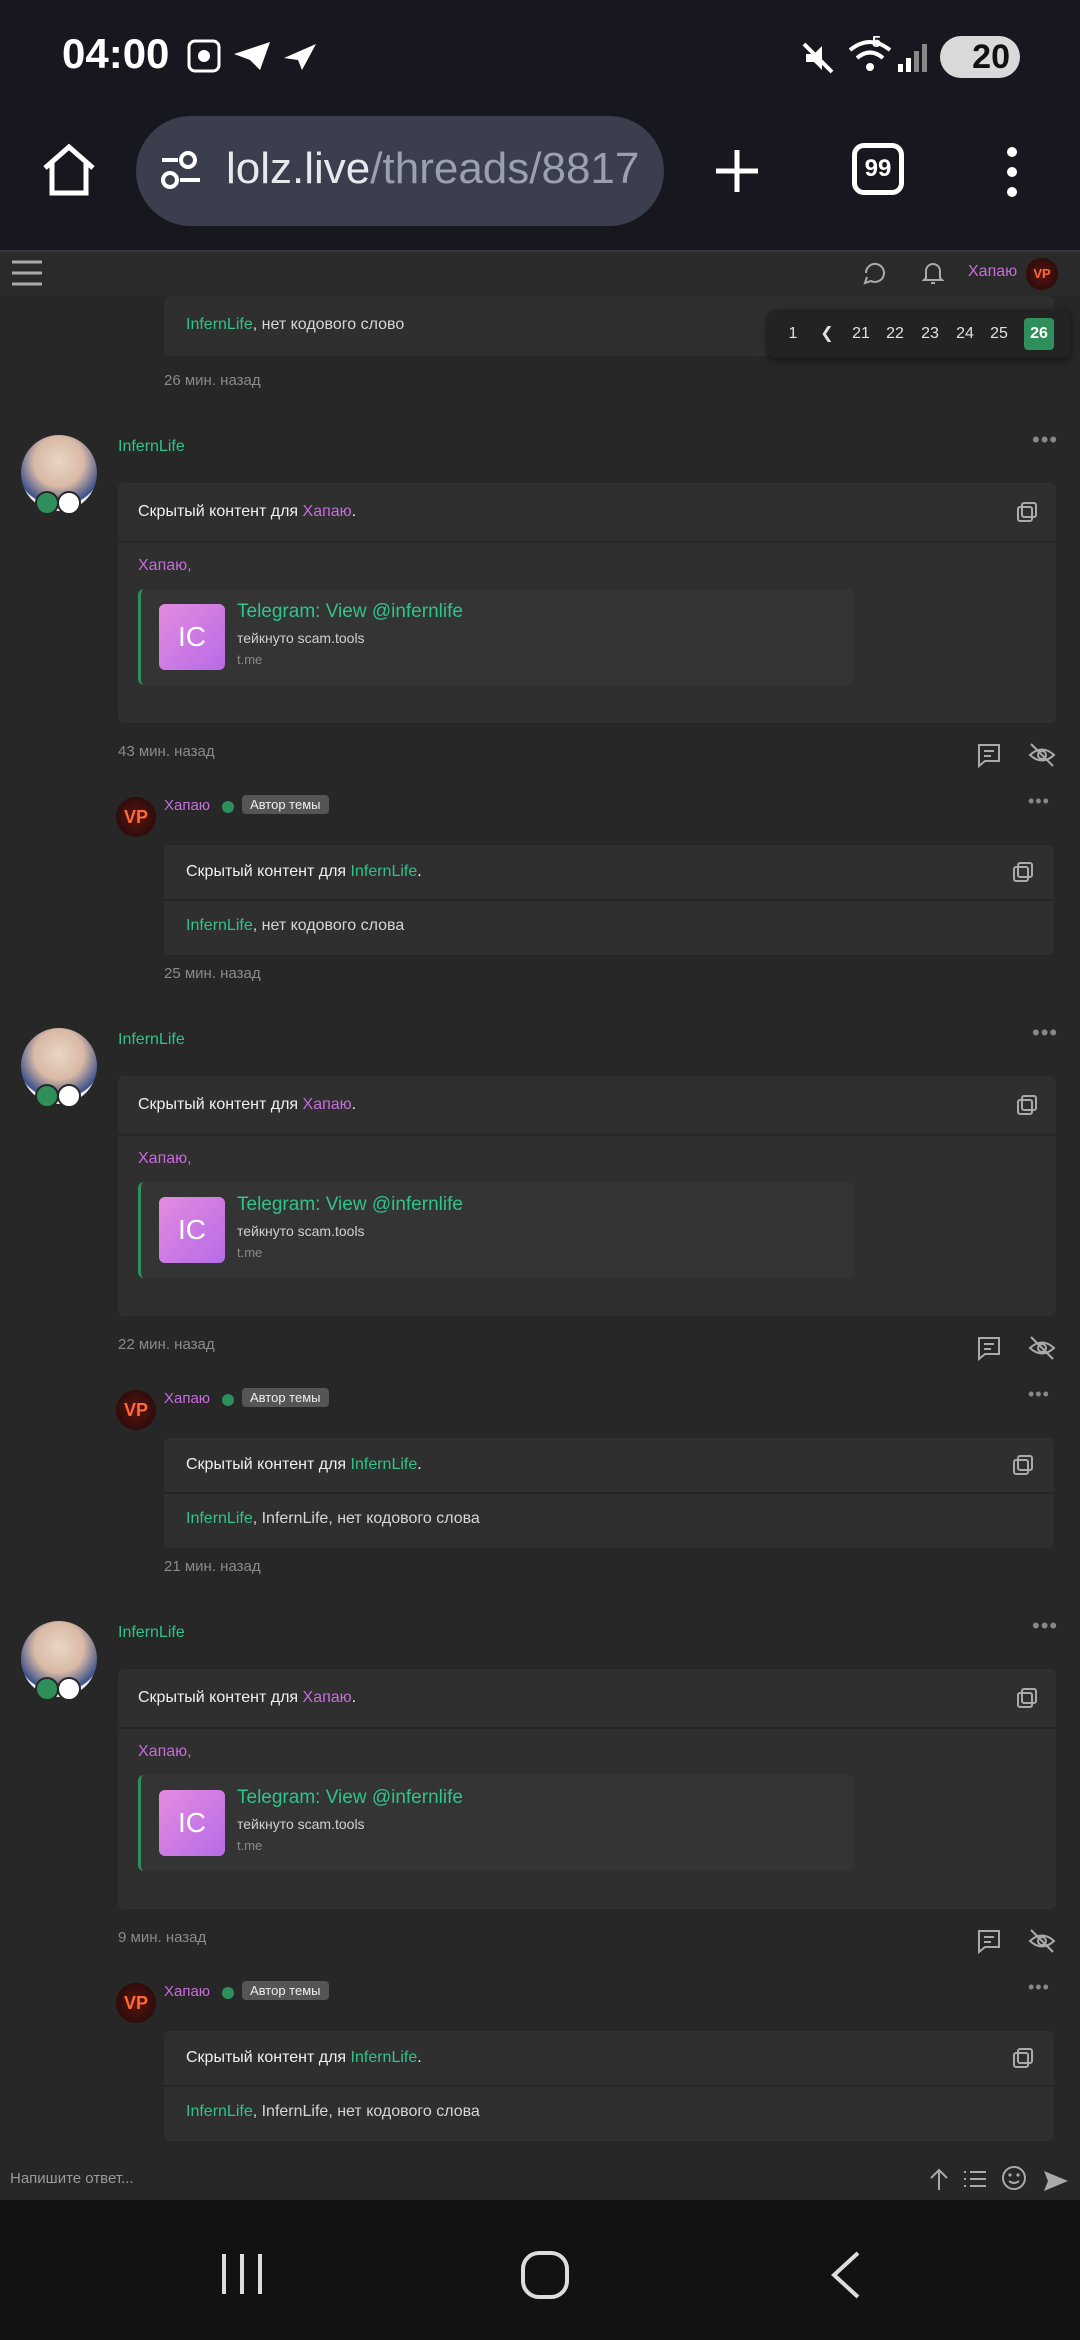 The image size is (1080, 2340). Describe the element at coordinates (845, 2275) in the screenshot. I see `back-icon` at that location.